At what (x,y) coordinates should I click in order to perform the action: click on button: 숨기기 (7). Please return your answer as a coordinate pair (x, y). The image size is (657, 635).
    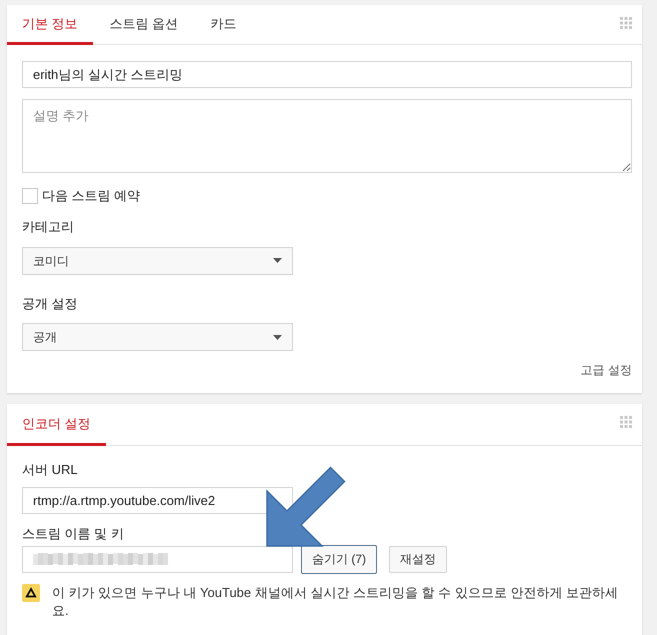
    Looking at the image, I should click on (339, 559).